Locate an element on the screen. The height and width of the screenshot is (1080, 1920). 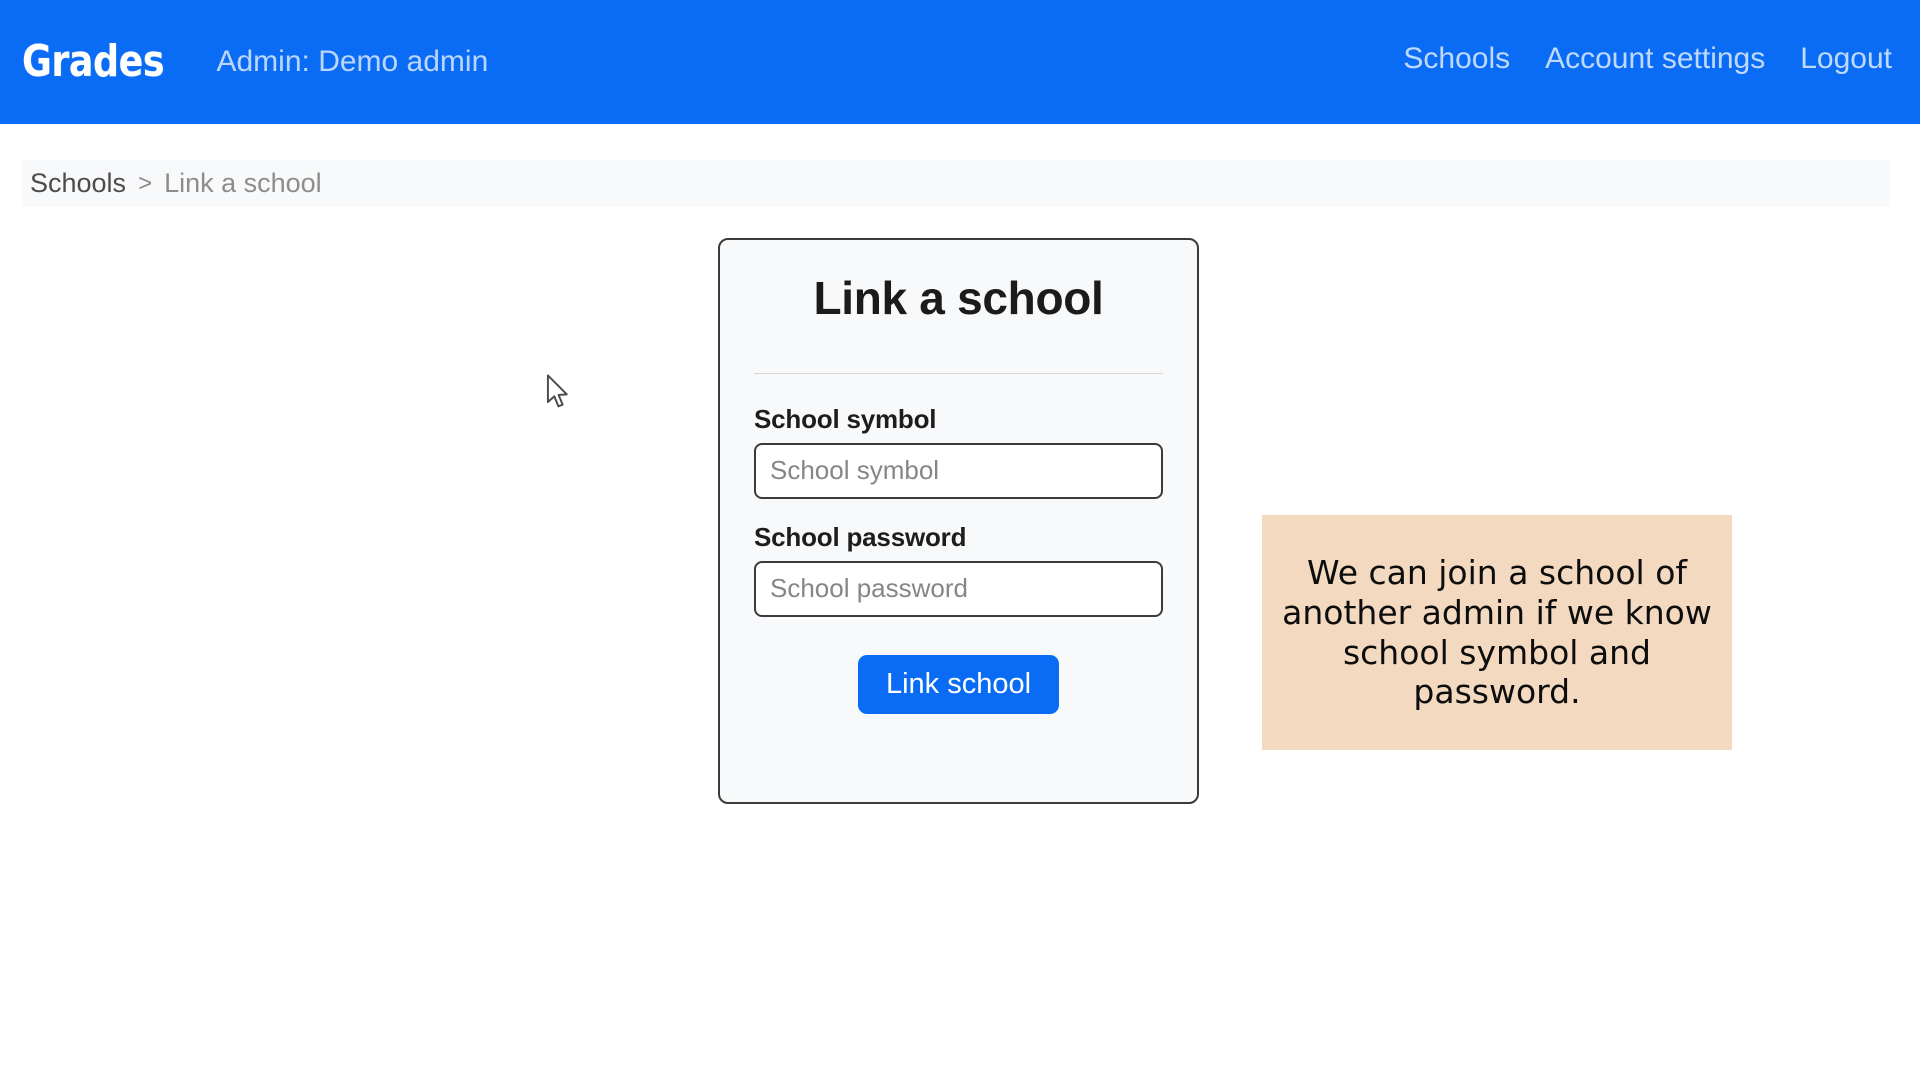
school-symbol-label: School symbol is located at coordinates (845, 418).